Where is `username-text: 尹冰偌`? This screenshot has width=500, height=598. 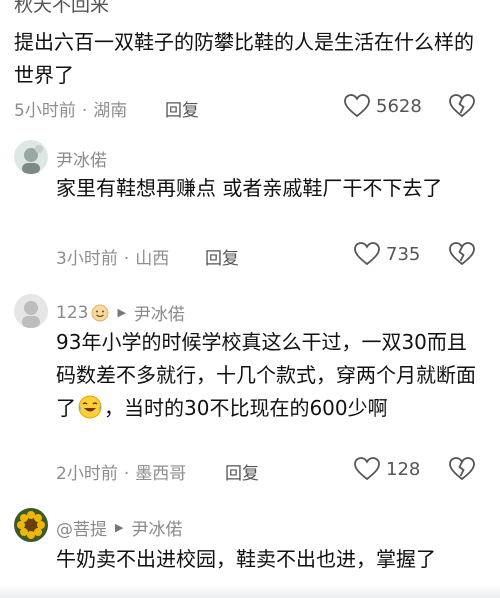 username-text: 尹冰偌 is located at coordinates (81, 161).